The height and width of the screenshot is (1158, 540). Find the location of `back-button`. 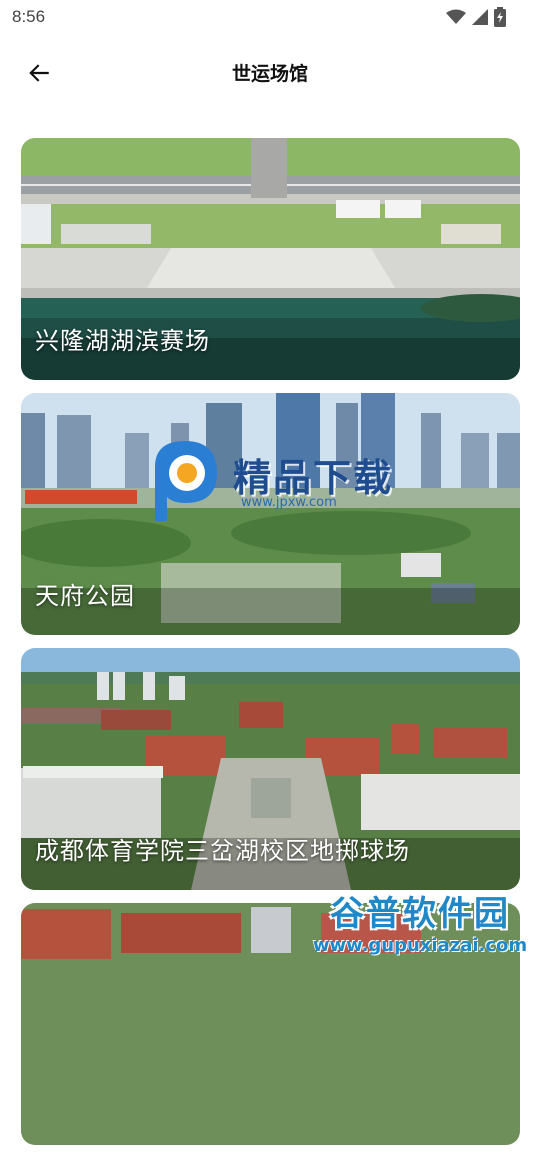

back-button is located at coordinates (39, 73).